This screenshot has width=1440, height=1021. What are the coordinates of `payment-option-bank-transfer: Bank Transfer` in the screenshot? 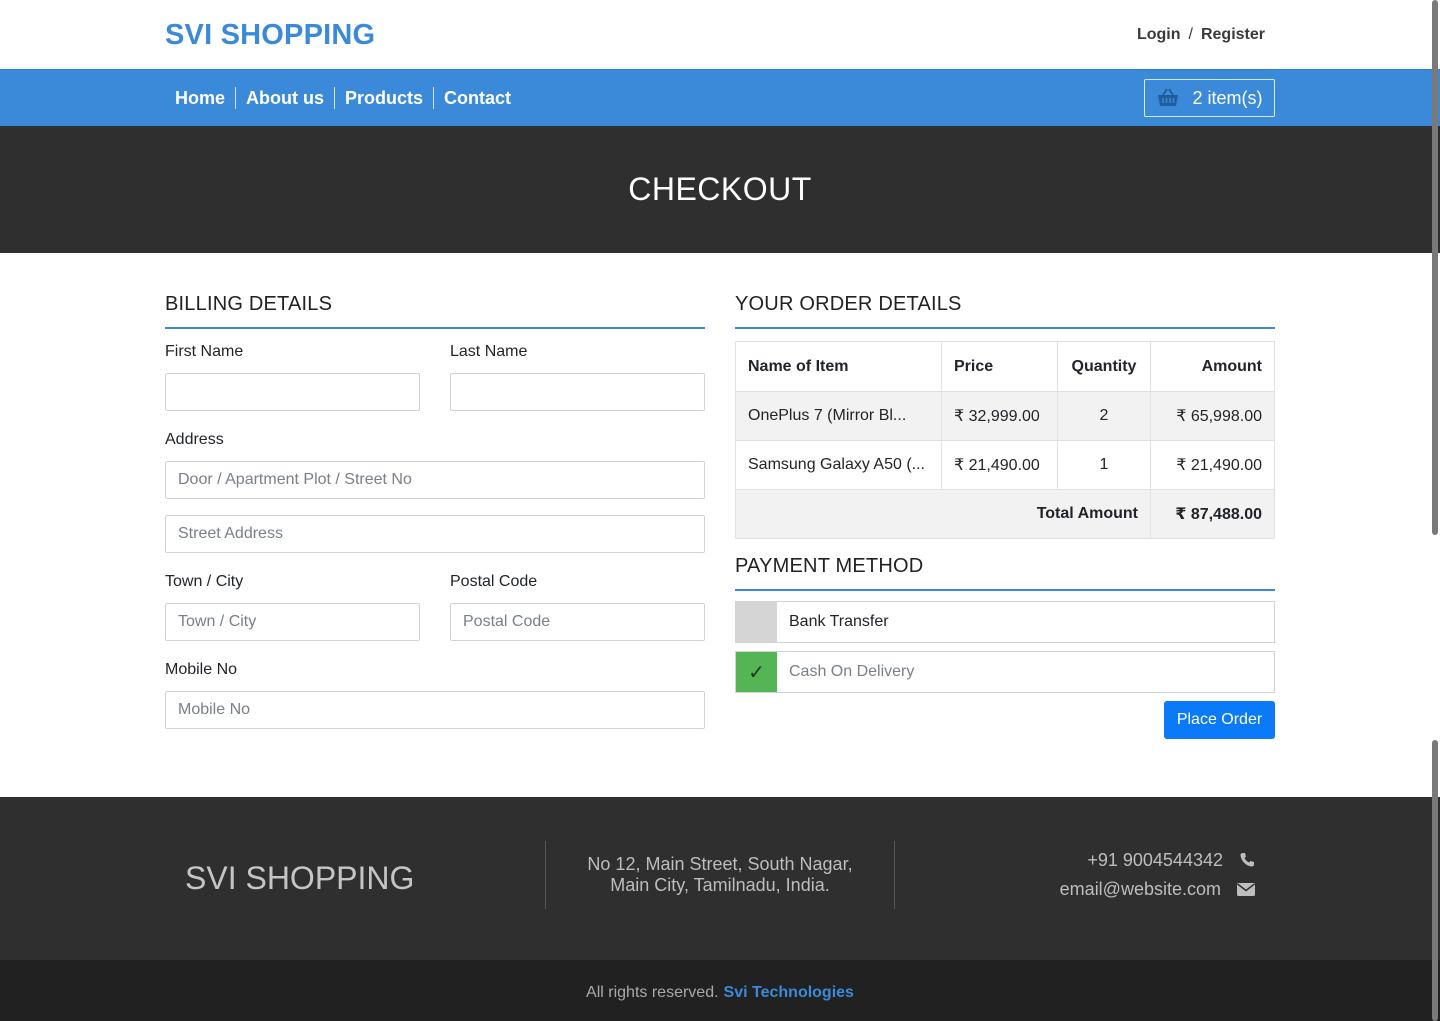 It's located at (1005, 622).